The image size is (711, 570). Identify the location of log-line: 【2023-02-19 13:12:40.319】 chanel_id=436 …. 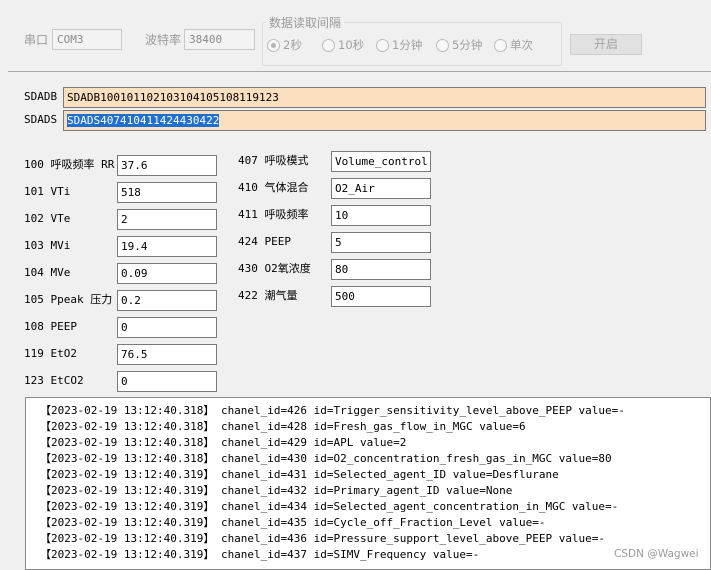
(323, 538).